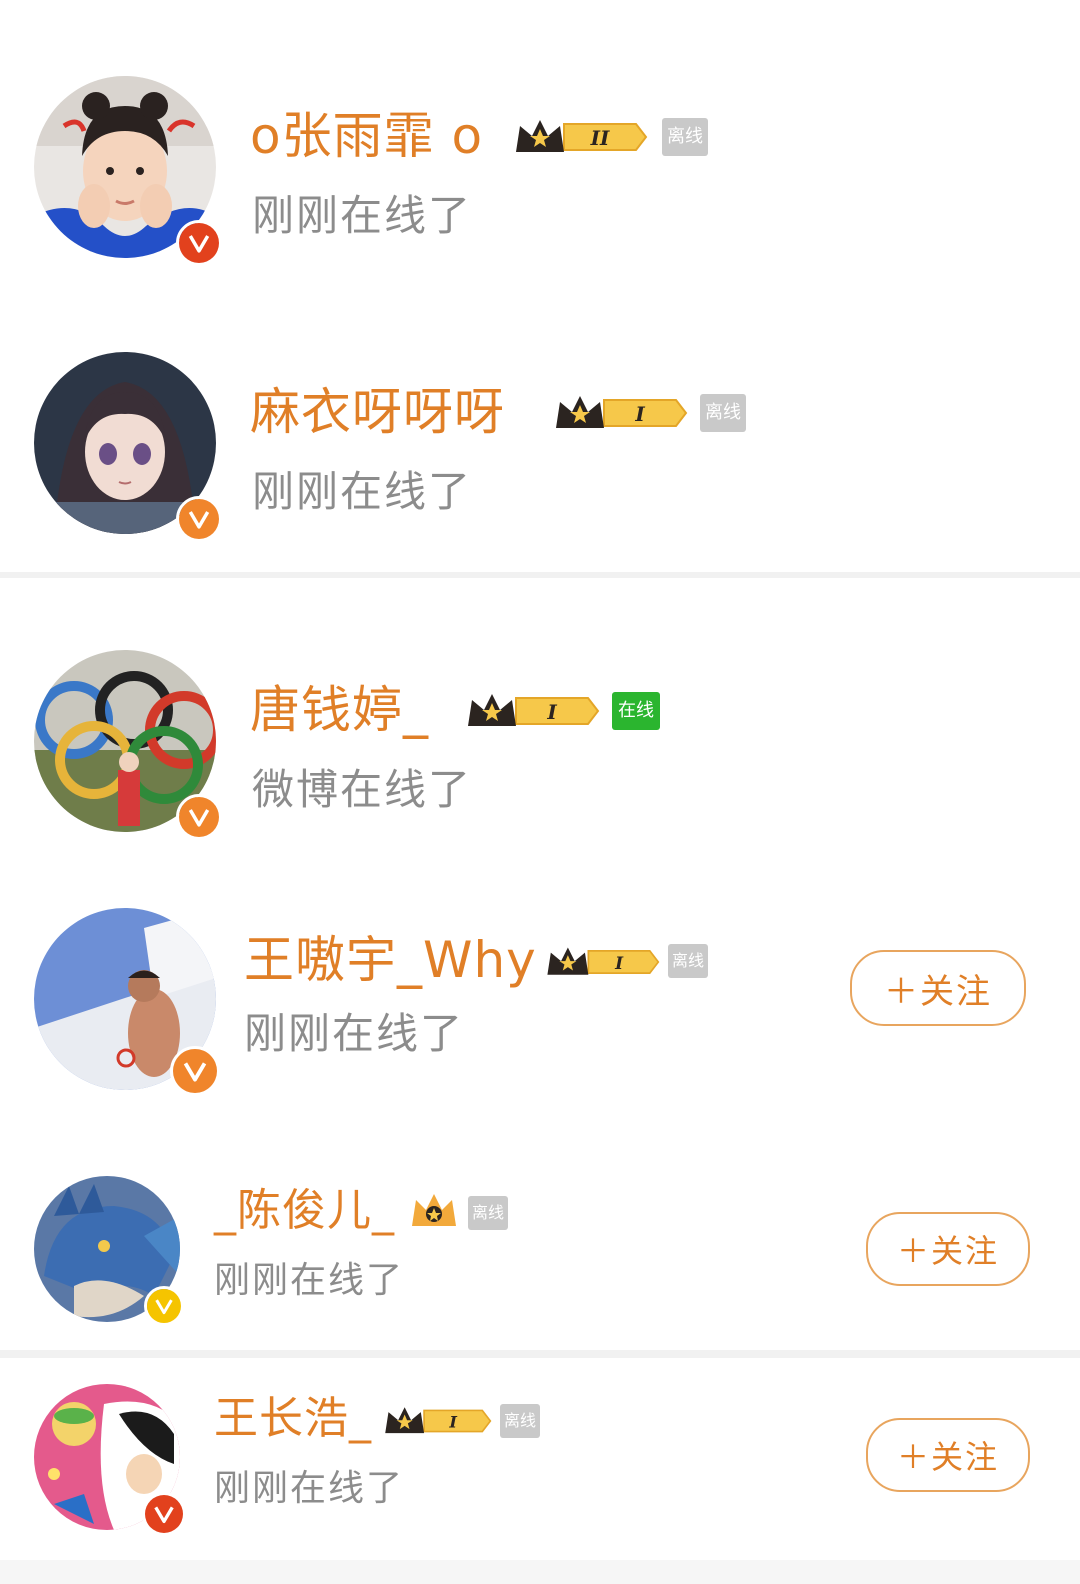  Describe the element at coordinates (580, 137) in the screenshot. I see `crown-level-icon: II` at that location.